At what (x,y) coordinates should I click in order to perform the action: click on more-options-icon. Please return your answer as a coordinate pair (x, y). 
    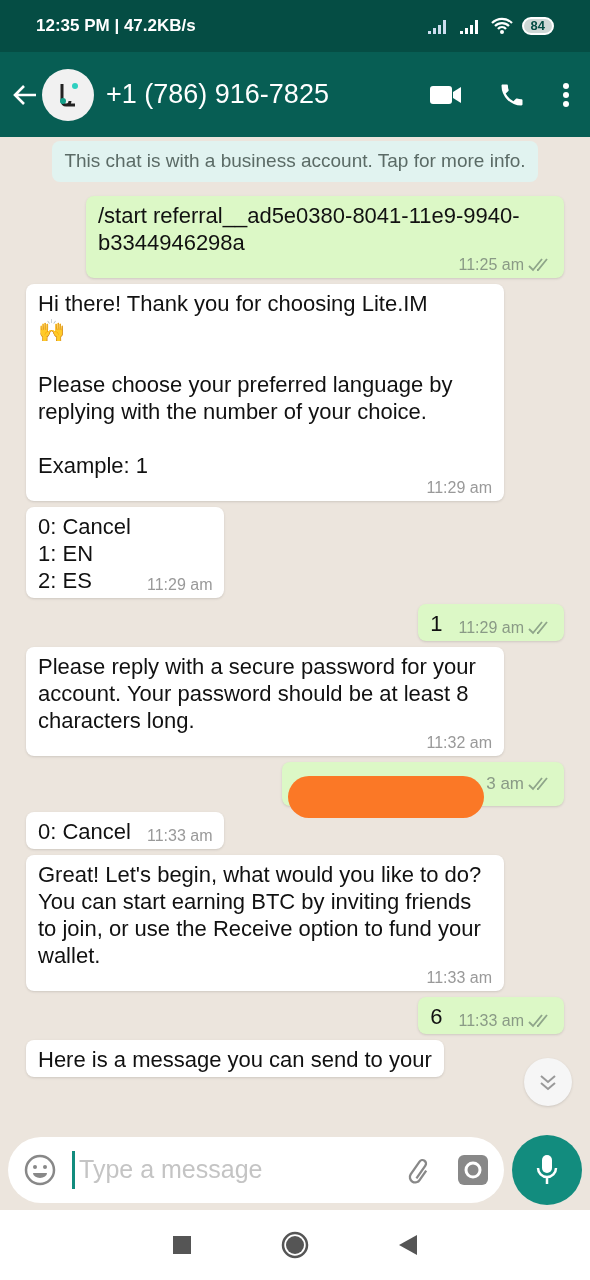
    Looking at the image, I should click on (566, 94).